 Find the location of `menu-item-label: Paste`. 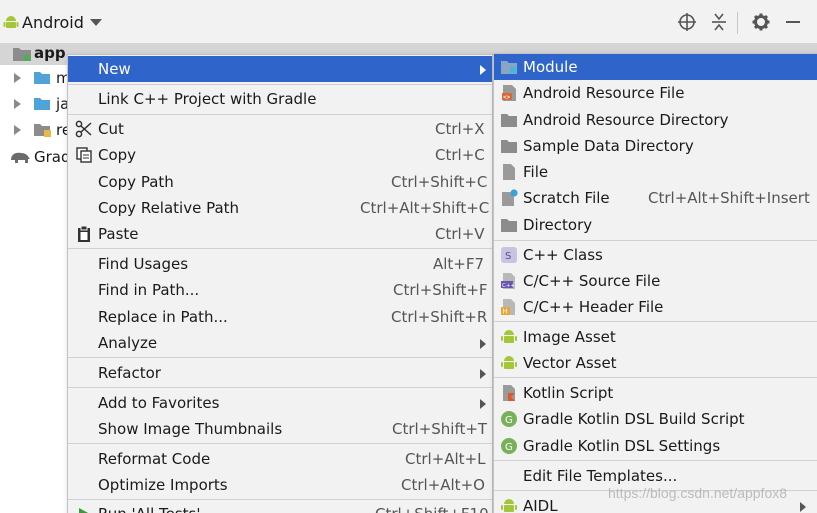

menu-item-label: Paste is located at coordinates (118, 234).